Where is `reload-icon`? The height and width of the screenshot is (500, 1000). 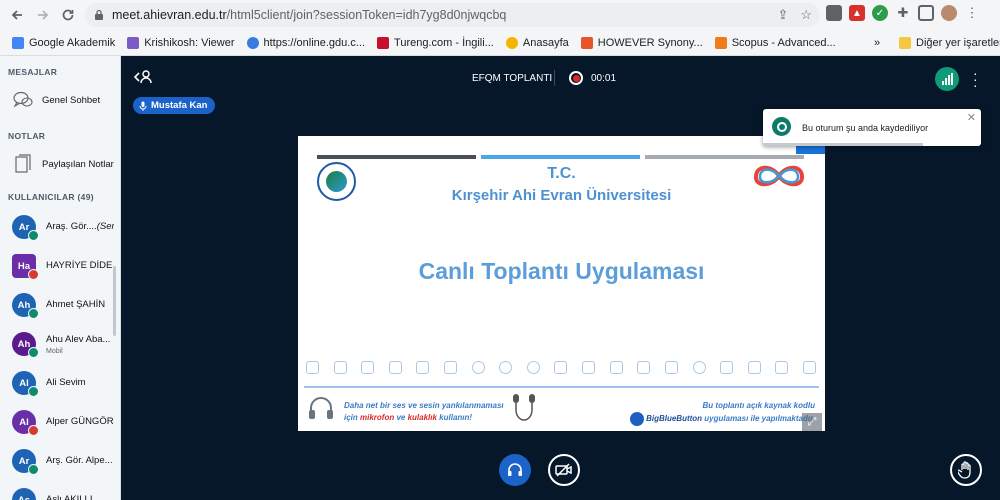
reload-icon is located at coordinates (68, 15).